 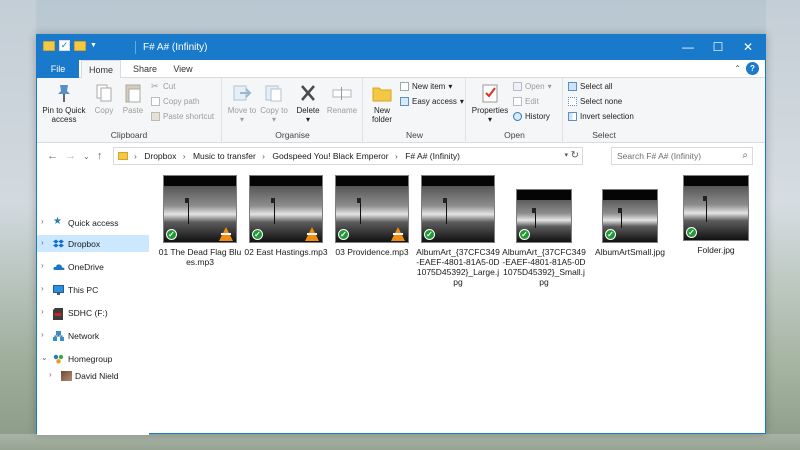 What do you see at coordinates (531, 116) in the screenshot?
I see `history-button: History` at bounding box center [531, 116].